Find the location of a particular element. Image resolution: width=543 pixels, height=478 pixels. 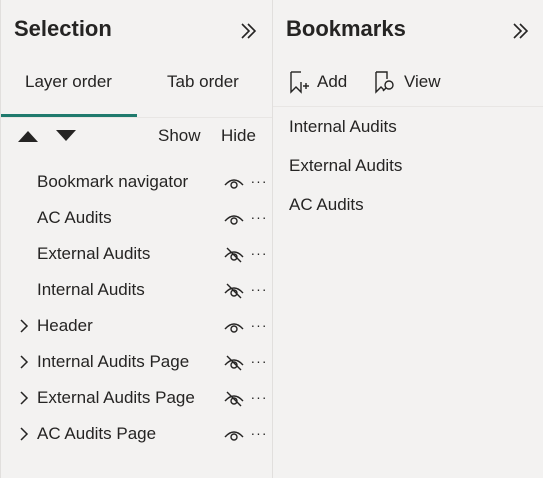

layer-row: AC Audits Page ··· is located at coordinates (136, 435).